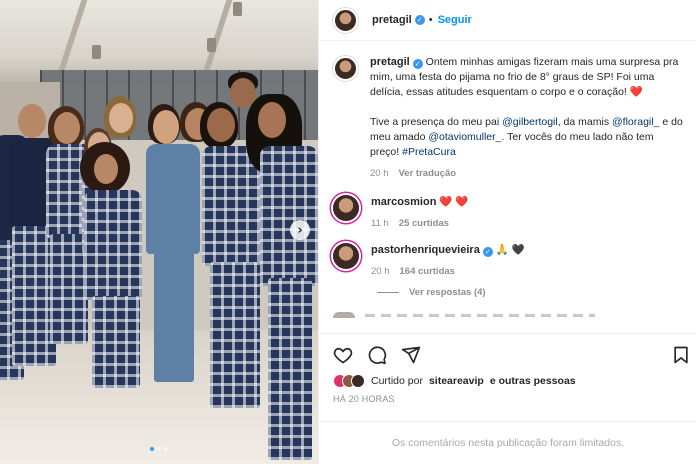 The height and width of the screenshot is (464, 696). Describe the element at coordinates (390, 62) in the screenshot. I see `caption-username: pretagil` at that location.